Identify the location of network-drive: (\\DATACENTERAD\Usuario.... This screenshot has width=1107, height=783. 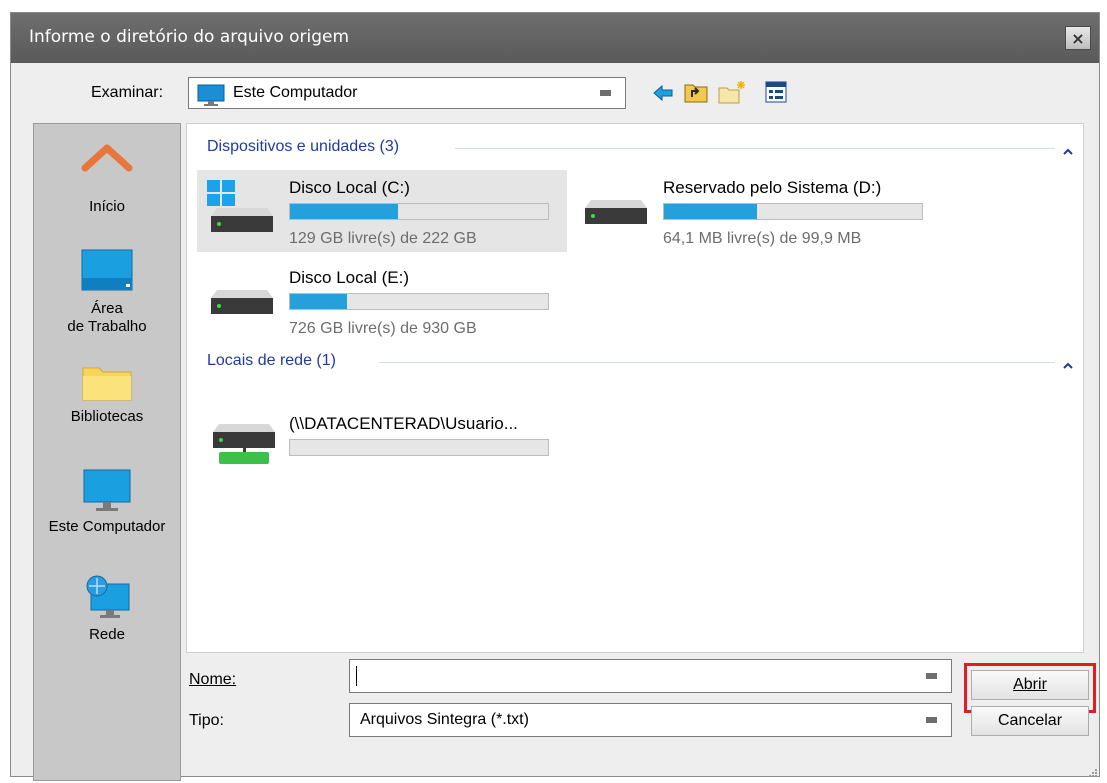
(382, 447).